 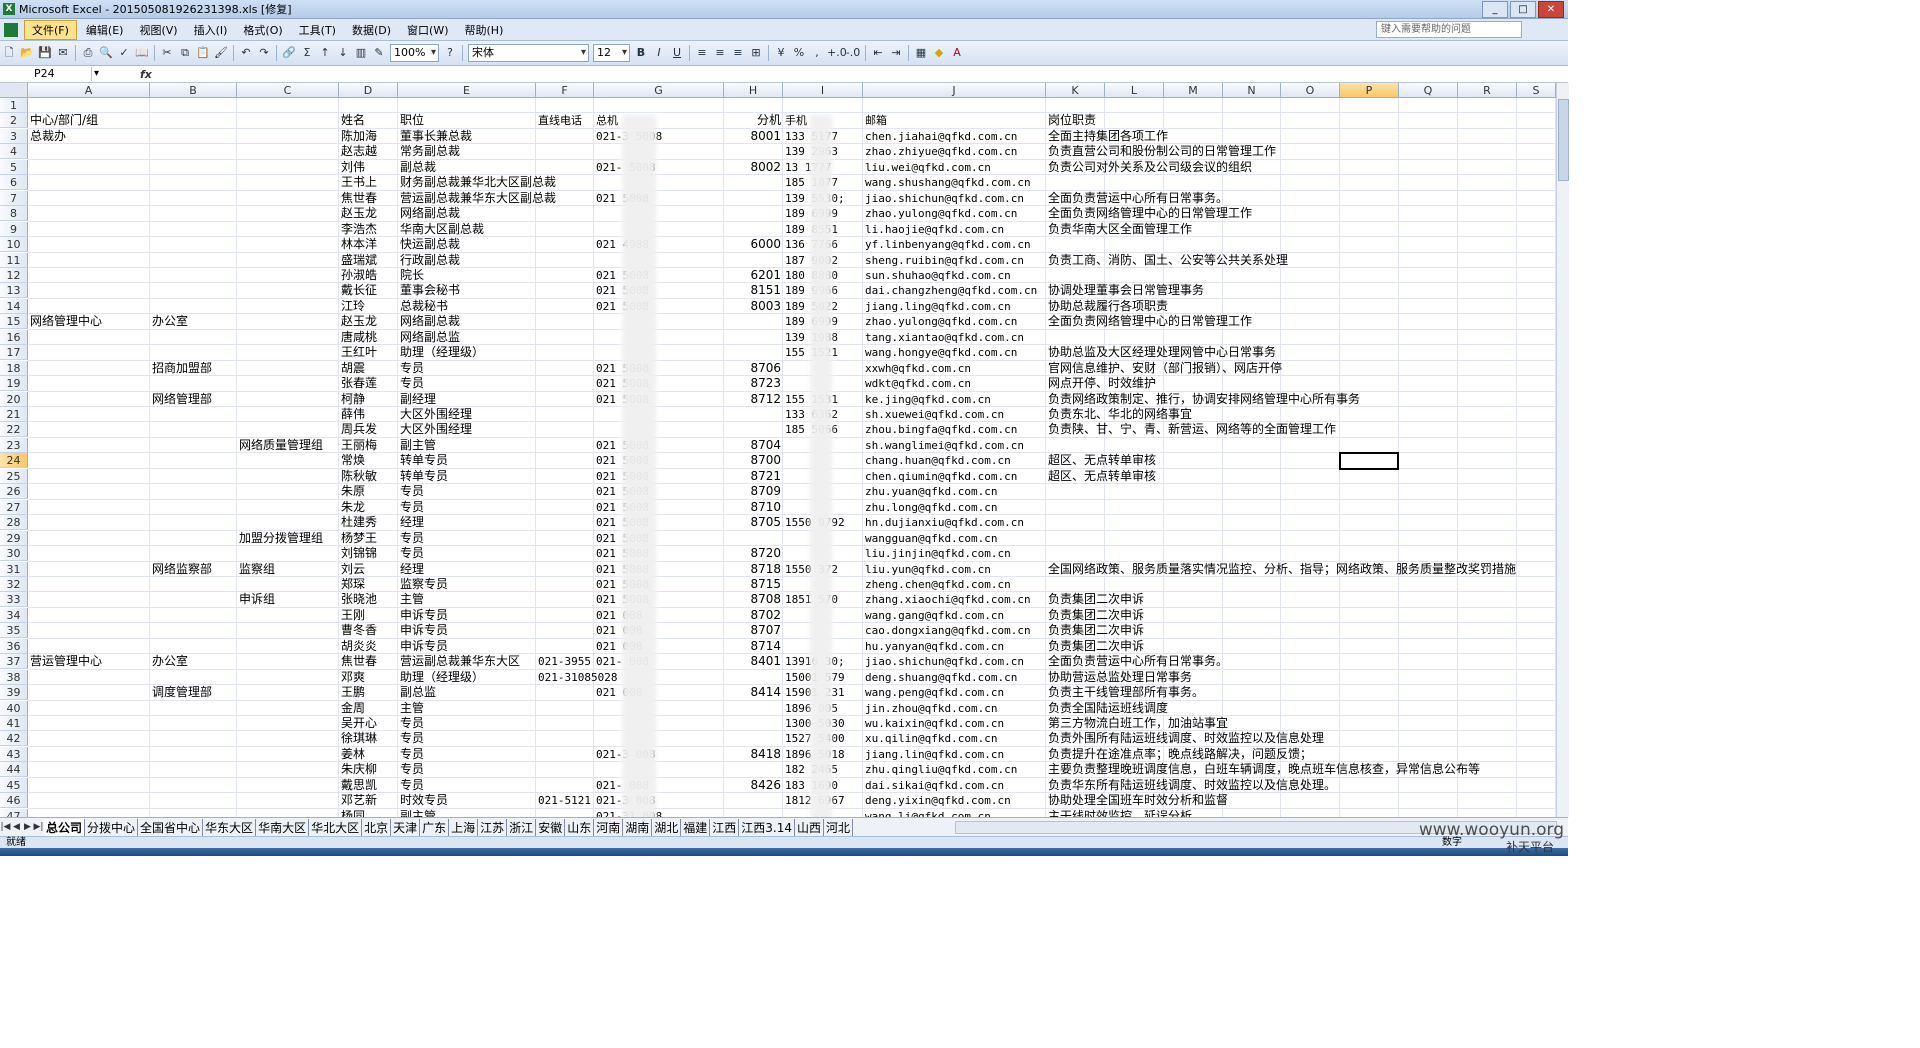 I want to click on cell-d46: 邓艺新, so click(x=368, y=800).